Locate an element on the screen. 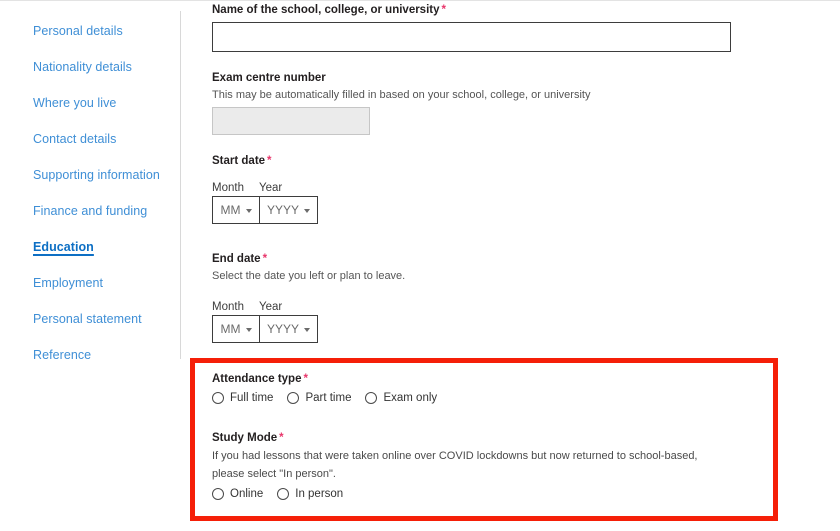  start-date-month-select: MM is located at coordinates (236, 210).